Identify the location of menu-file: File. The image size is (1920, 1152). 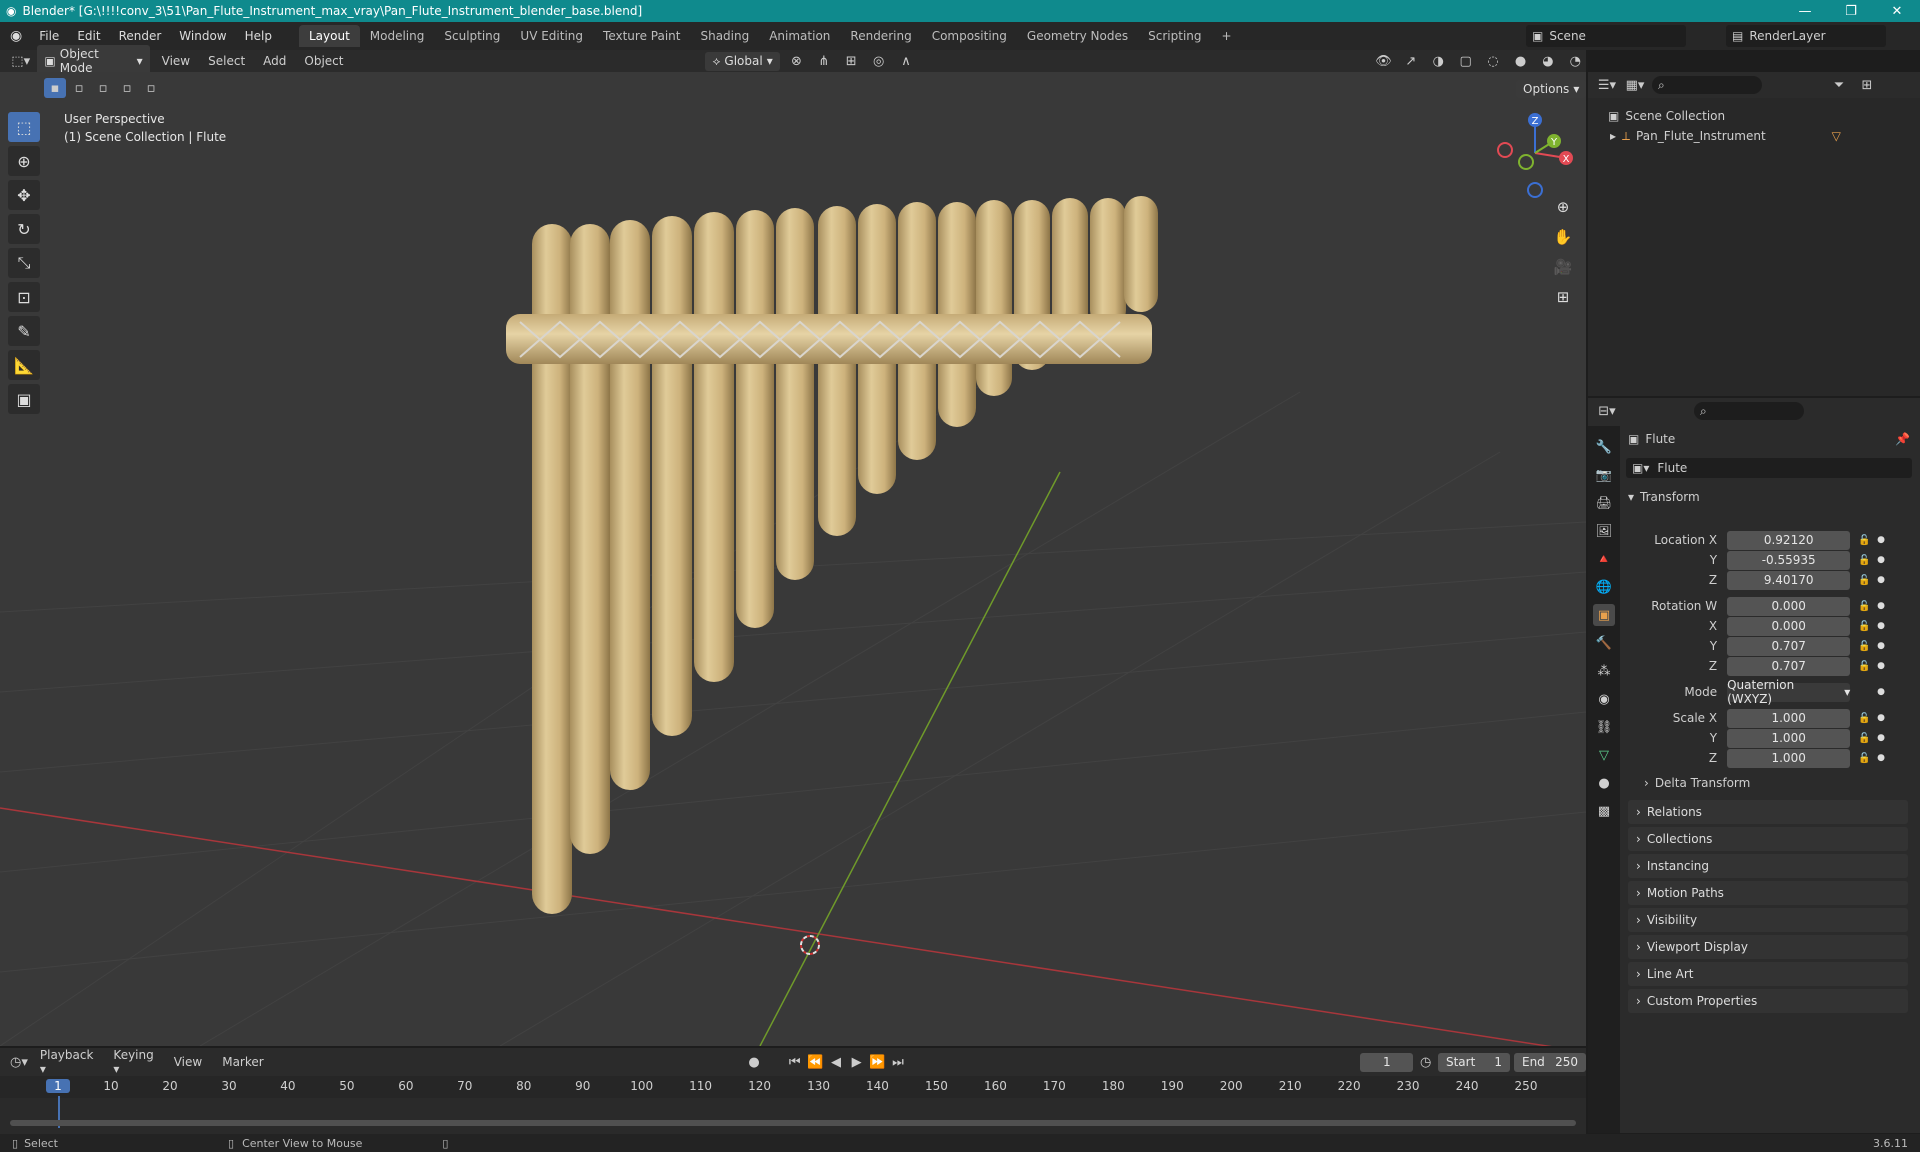
(49, 36).